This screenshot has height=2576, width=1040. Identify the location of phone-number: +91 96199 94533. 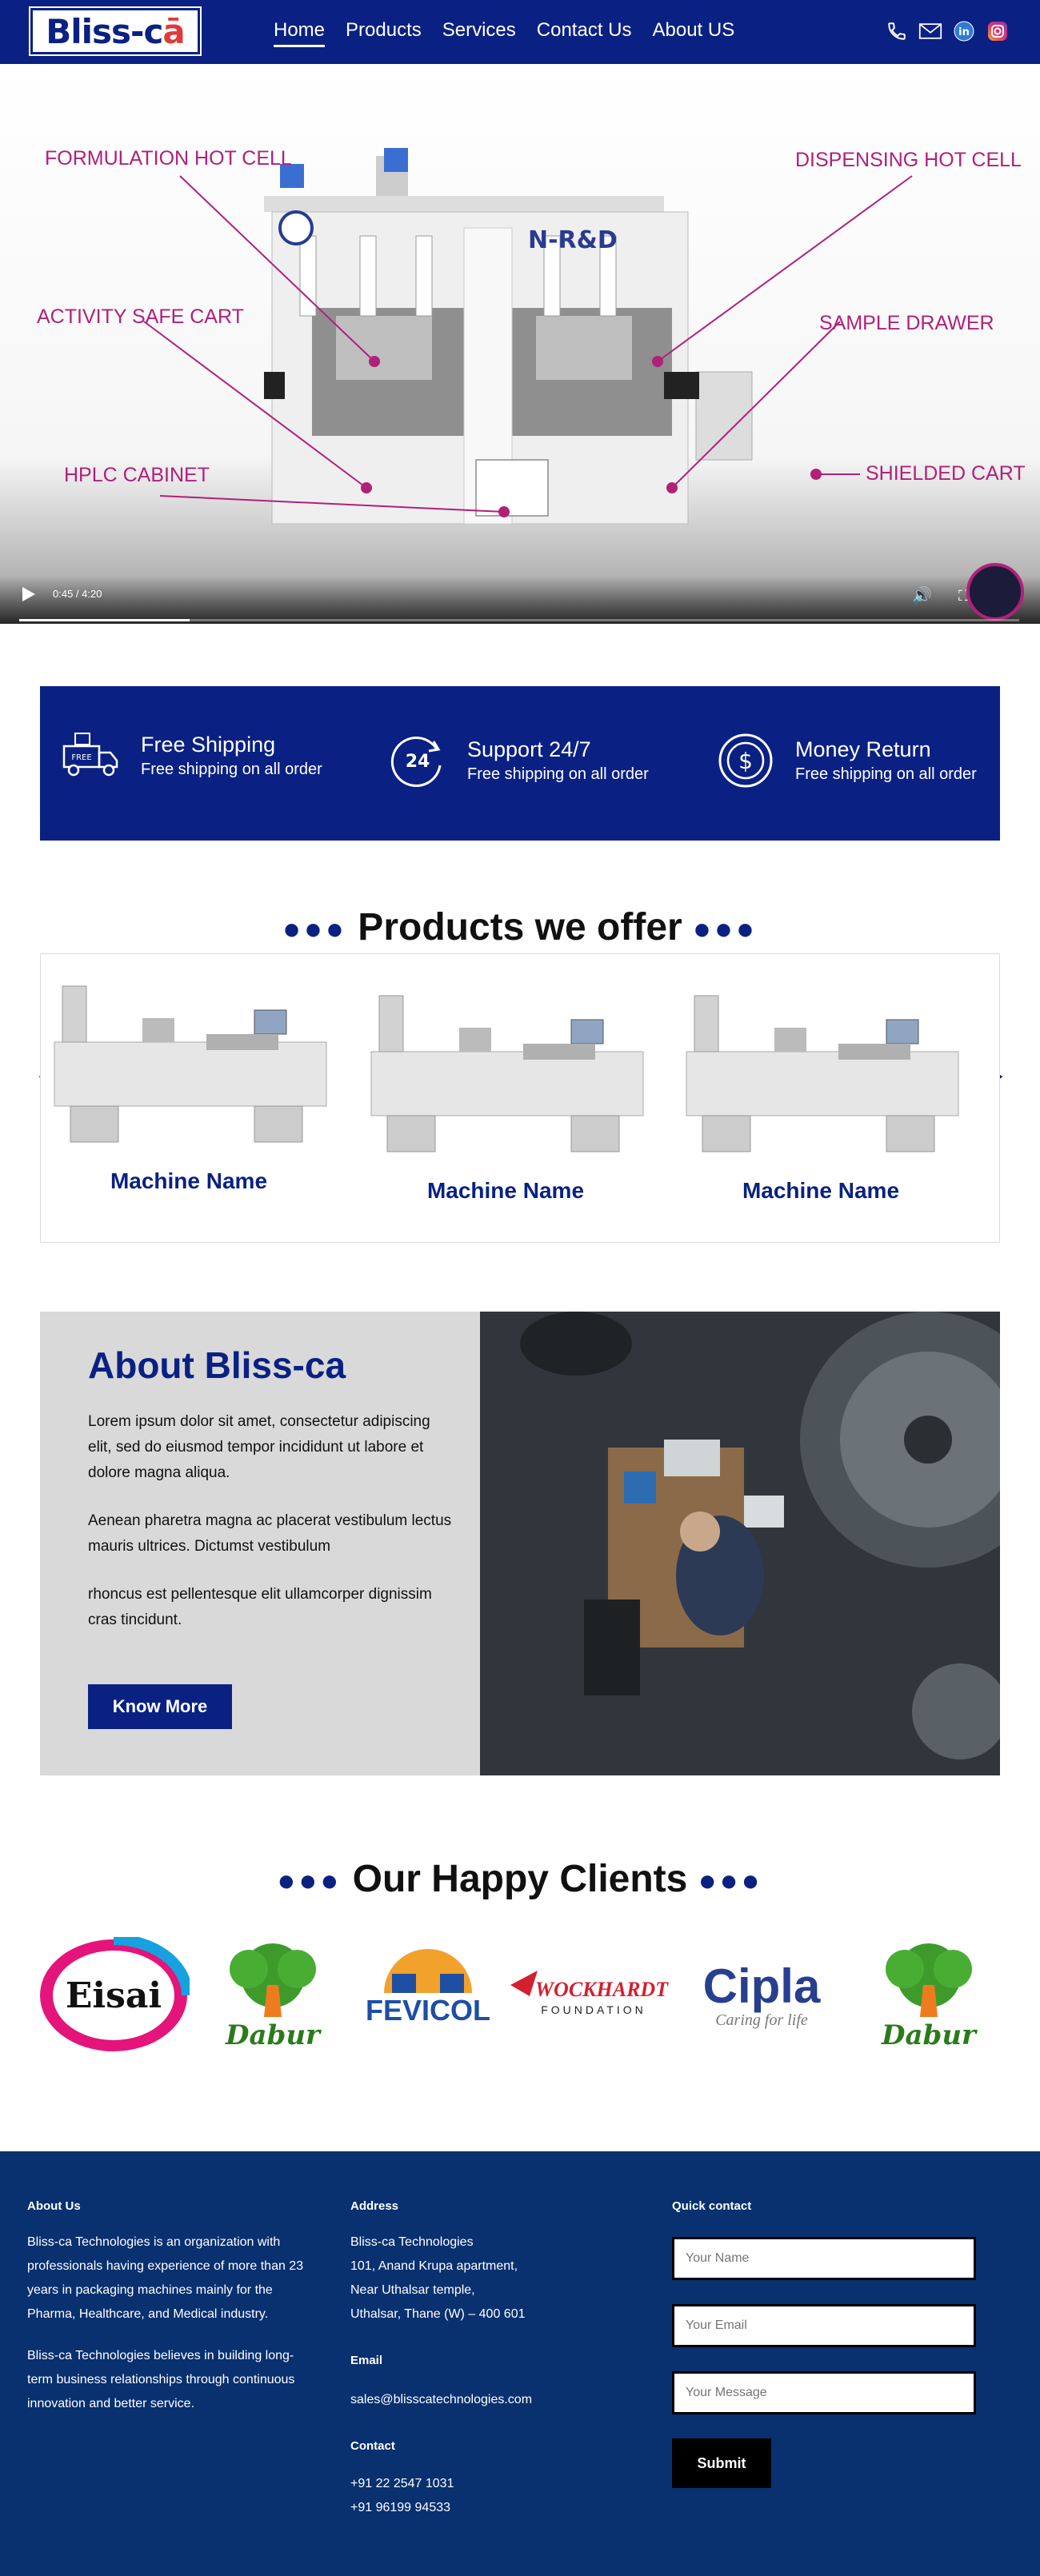
(486, 2508).